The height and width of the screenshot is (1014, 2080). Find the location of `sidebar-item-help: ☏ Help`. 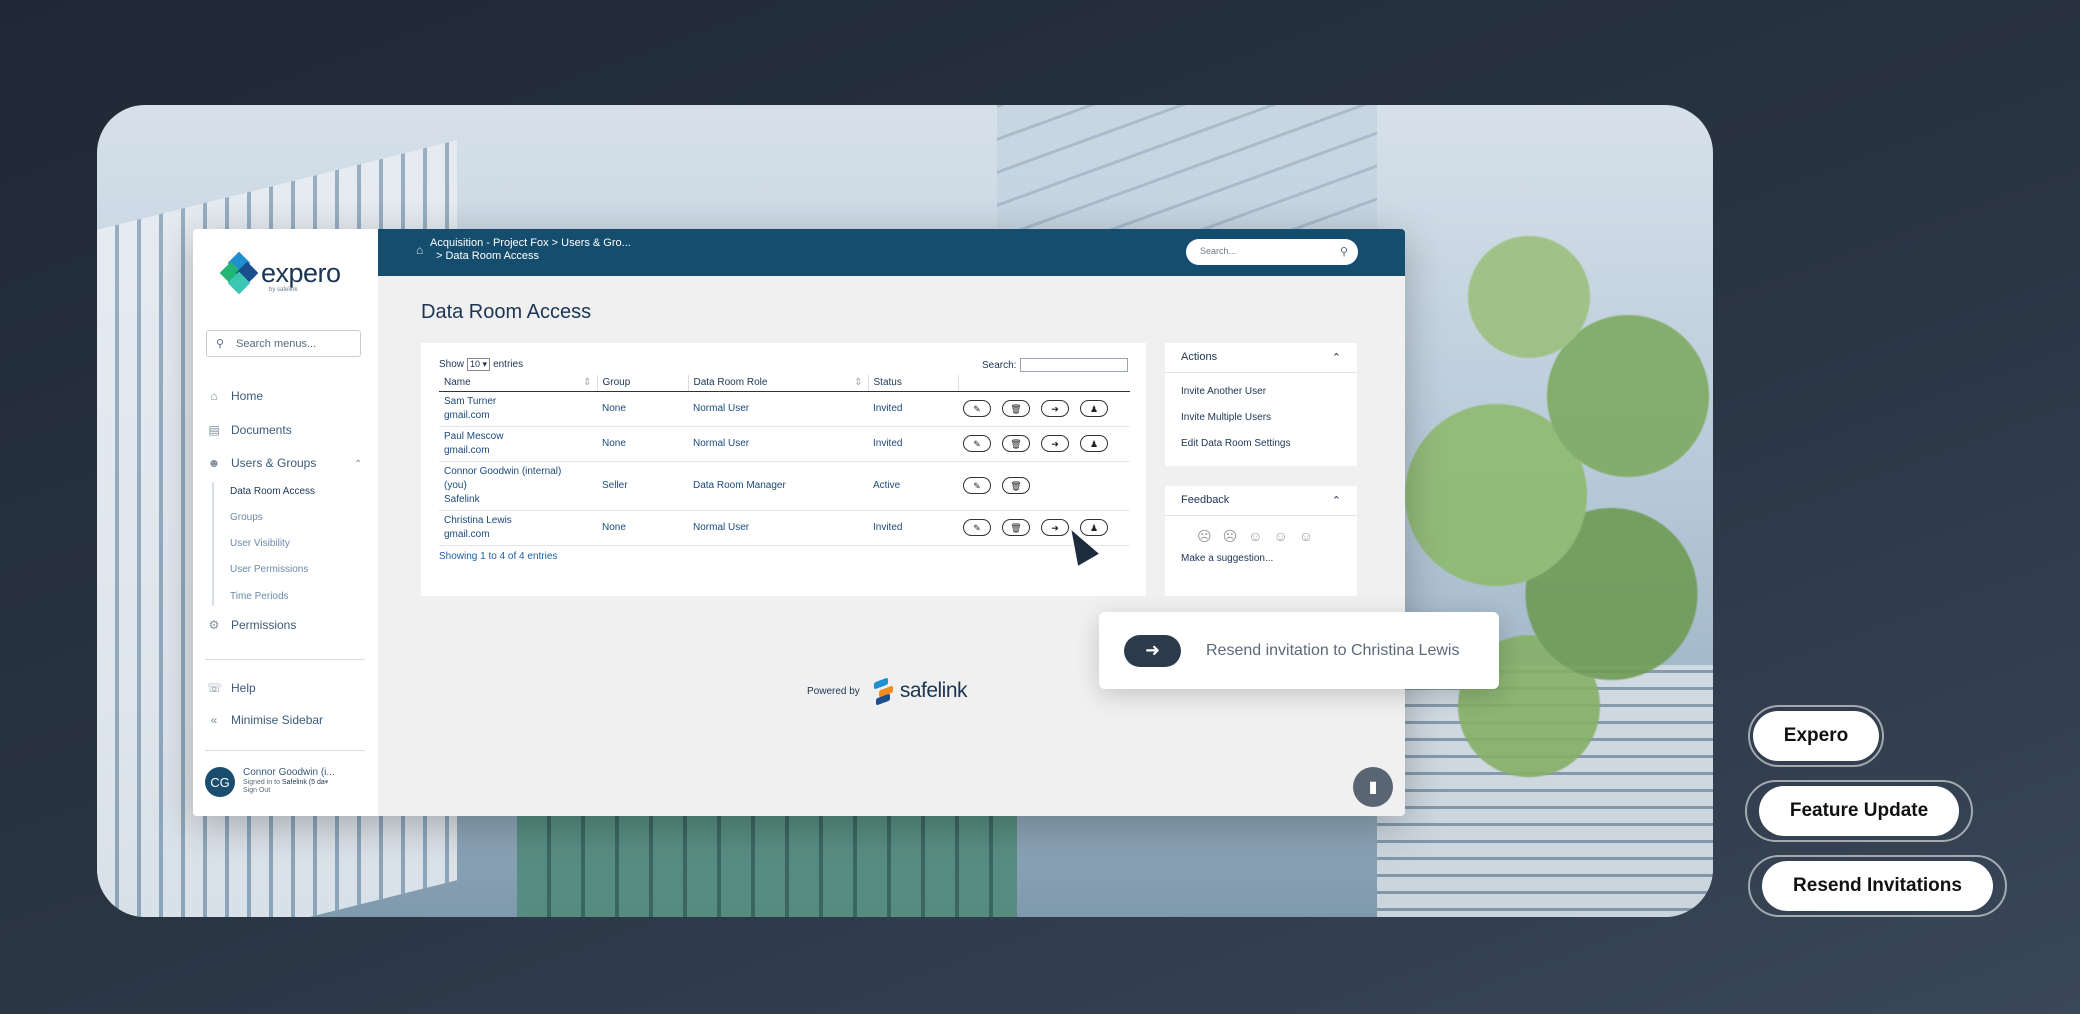

sidebar-item-help: ☏ Help is located at coordinates (231, 688).